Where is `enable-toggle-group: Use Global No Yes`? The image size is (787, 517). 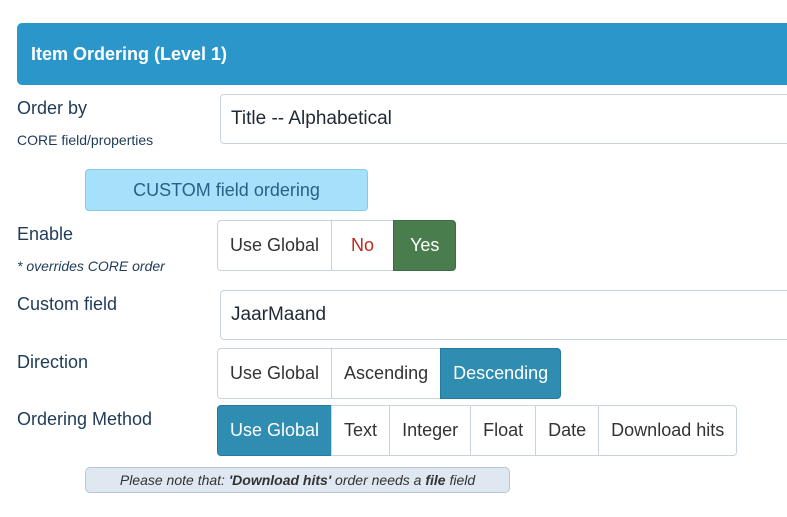
enable-toggle-group: Use Global No Yes is located at coordinates (337, 245).